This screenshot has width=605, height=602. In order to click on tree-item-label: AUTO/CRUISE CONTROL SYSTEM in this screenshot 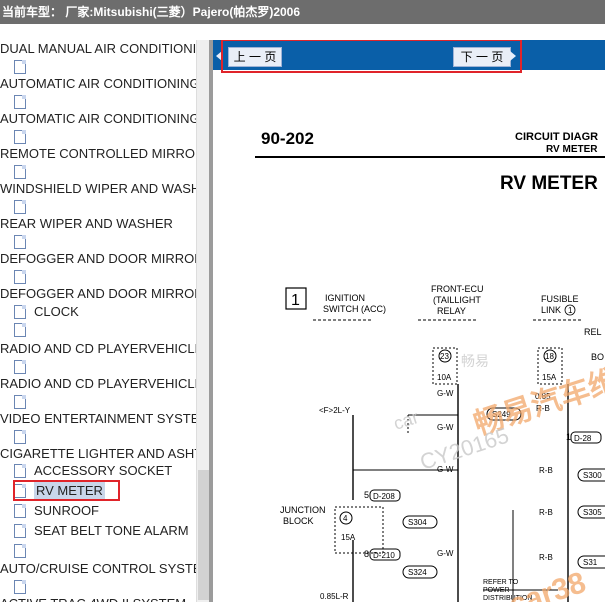, I will do `click(98, 568)`.